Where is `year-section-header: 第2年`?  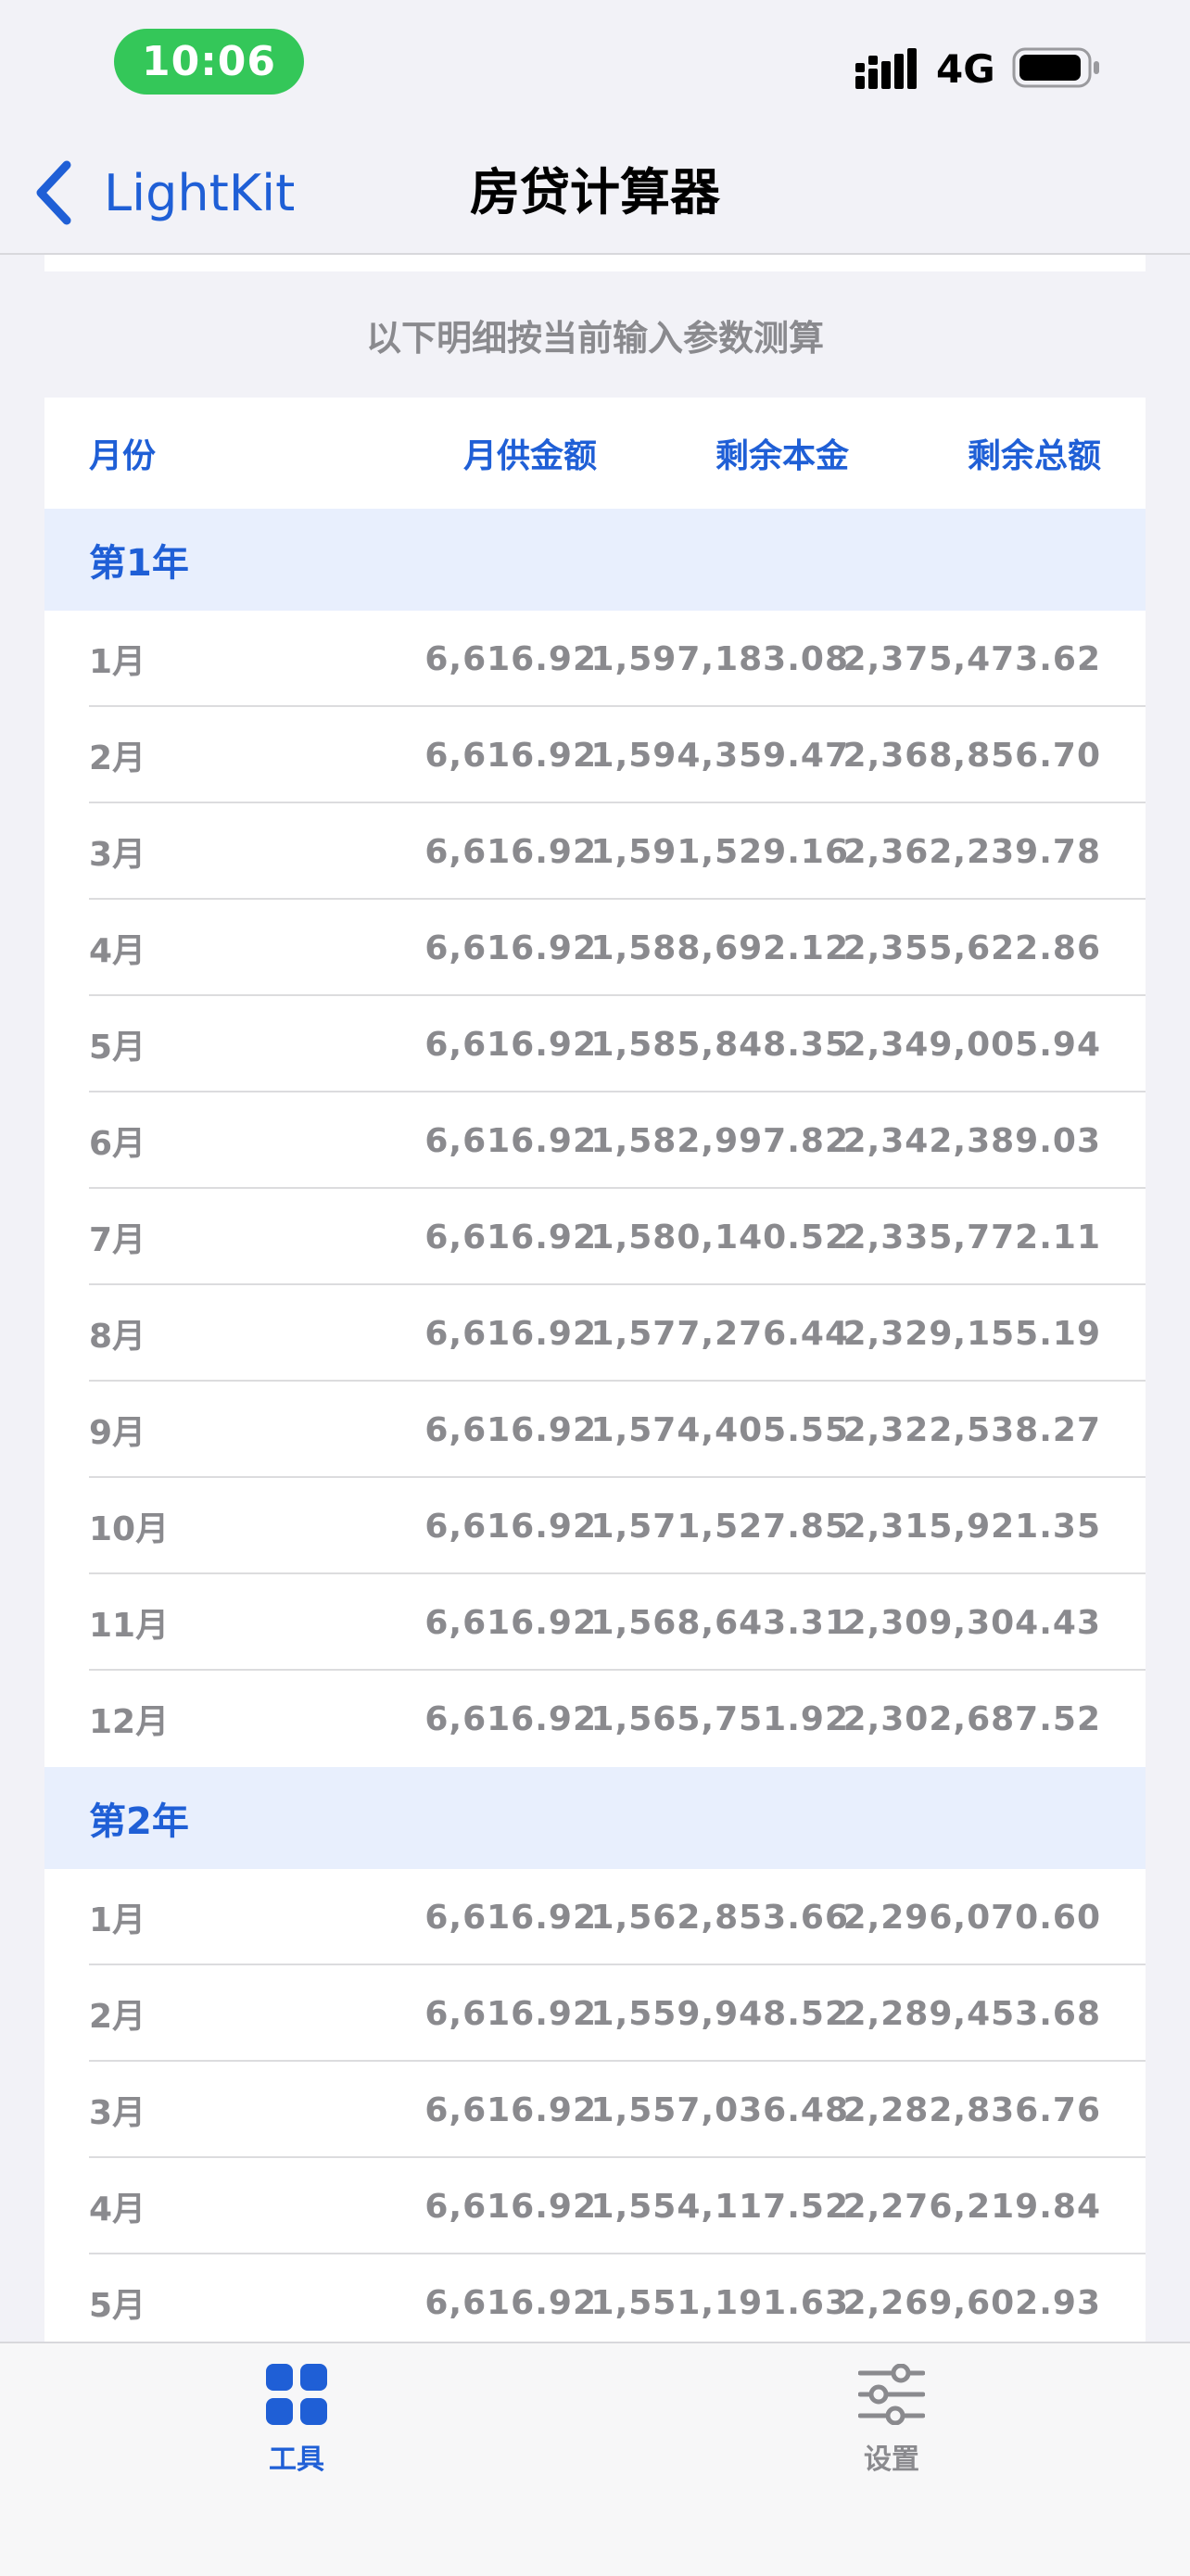 year-section-header: 第2年 is located at coordinates (595, 1818).